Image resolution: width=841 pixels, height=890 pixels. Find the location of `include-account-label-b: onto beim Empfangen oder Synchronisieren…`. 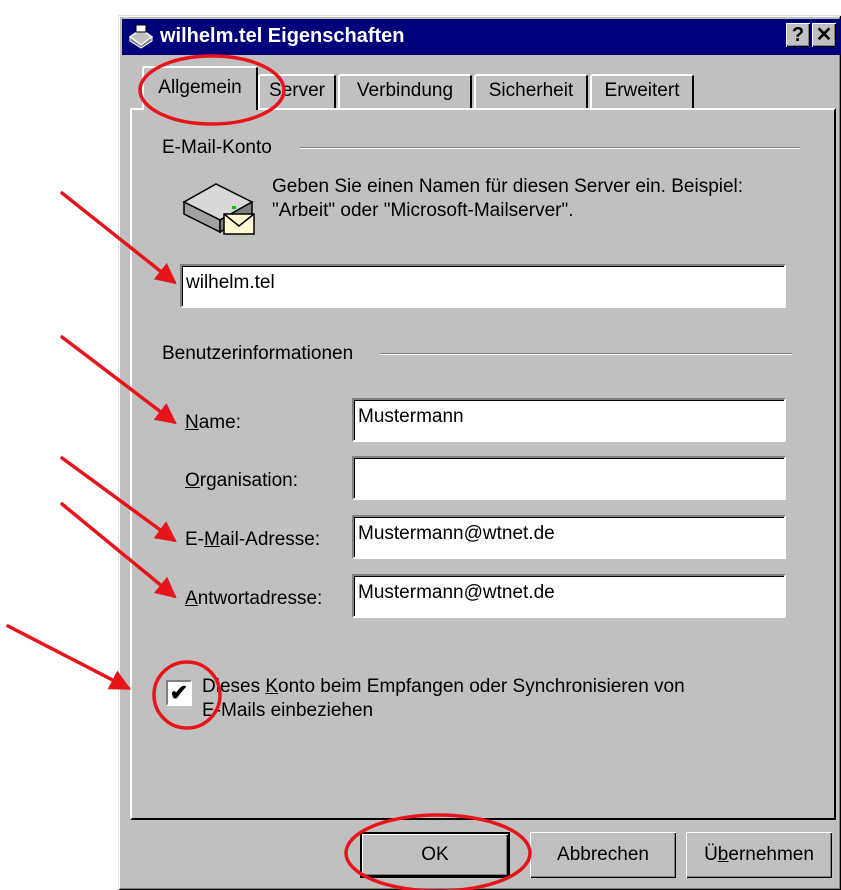

include-account-label-b: onto beim Empfangen oder Synchronisieren… is located at coordinates (481, 686).